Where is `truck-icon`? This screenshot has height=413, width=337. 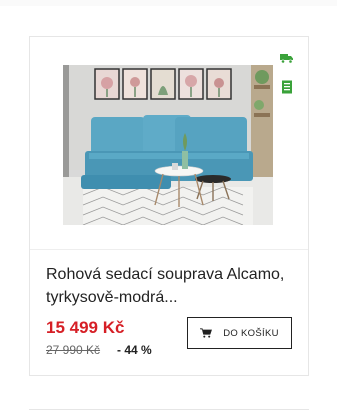
truck-icon is located at coordinates (286, 59).